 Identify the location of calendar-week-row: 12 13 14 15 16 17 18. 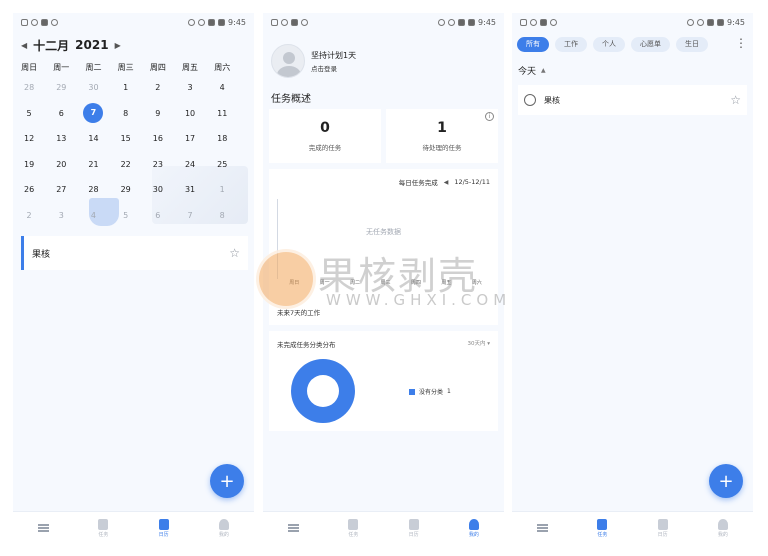
(133, 139).